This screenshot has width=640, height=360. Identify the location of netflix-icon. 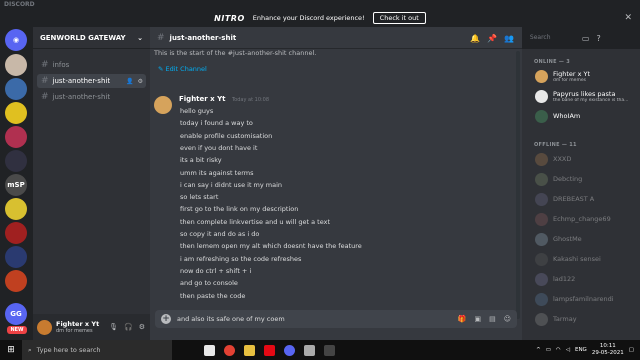
(269, 350).